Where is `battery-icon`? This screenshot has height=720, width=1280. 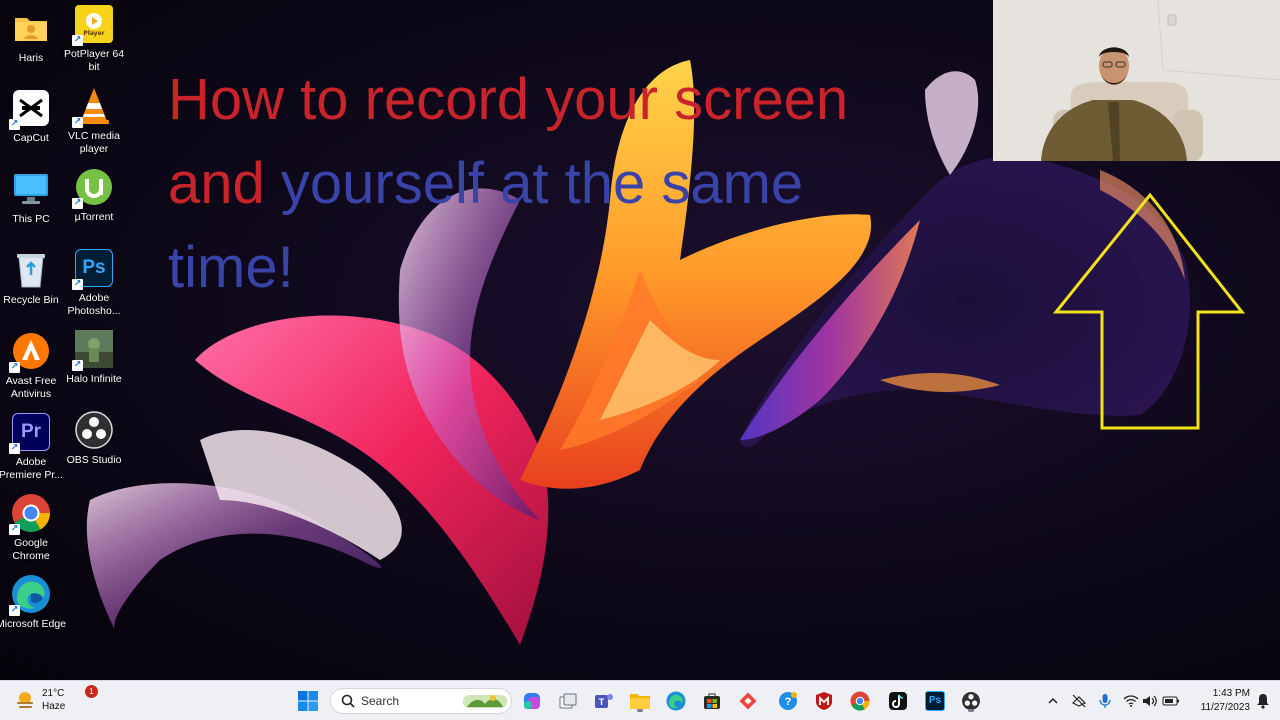
battery-icon is located at coordinates (1170, 701).